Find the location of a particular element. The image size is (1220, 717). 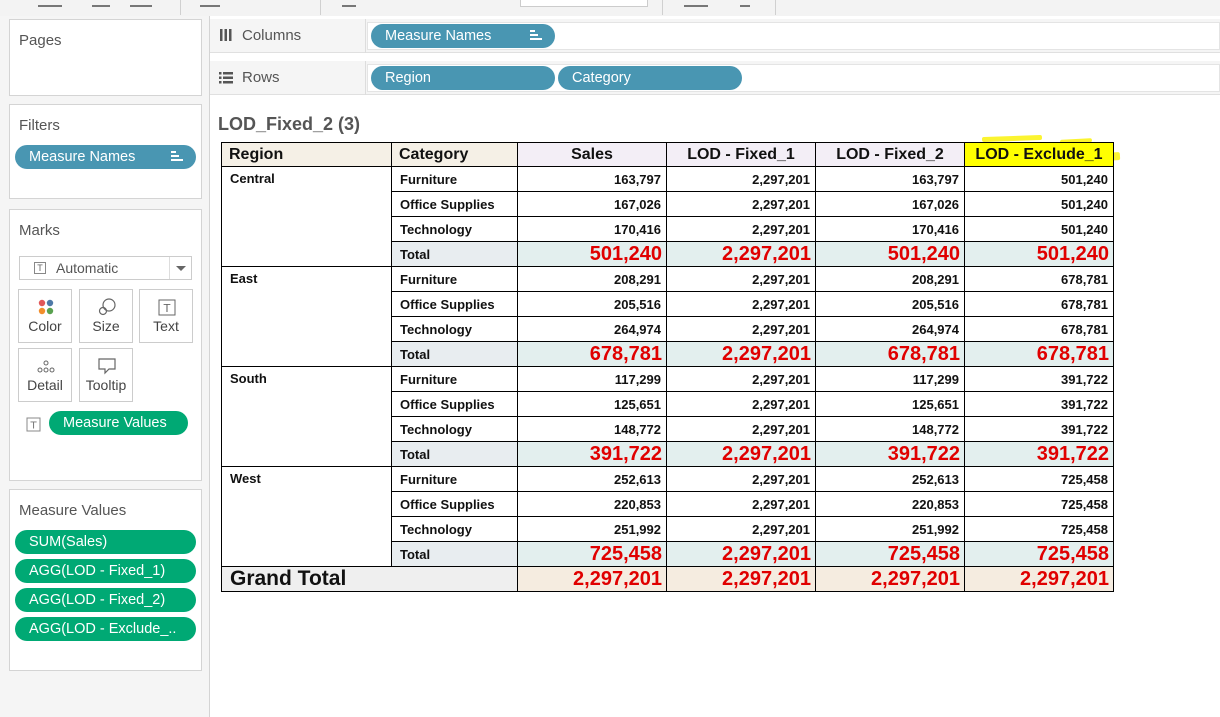

value-cell: 252,613 is located at coordinates (890, 479).